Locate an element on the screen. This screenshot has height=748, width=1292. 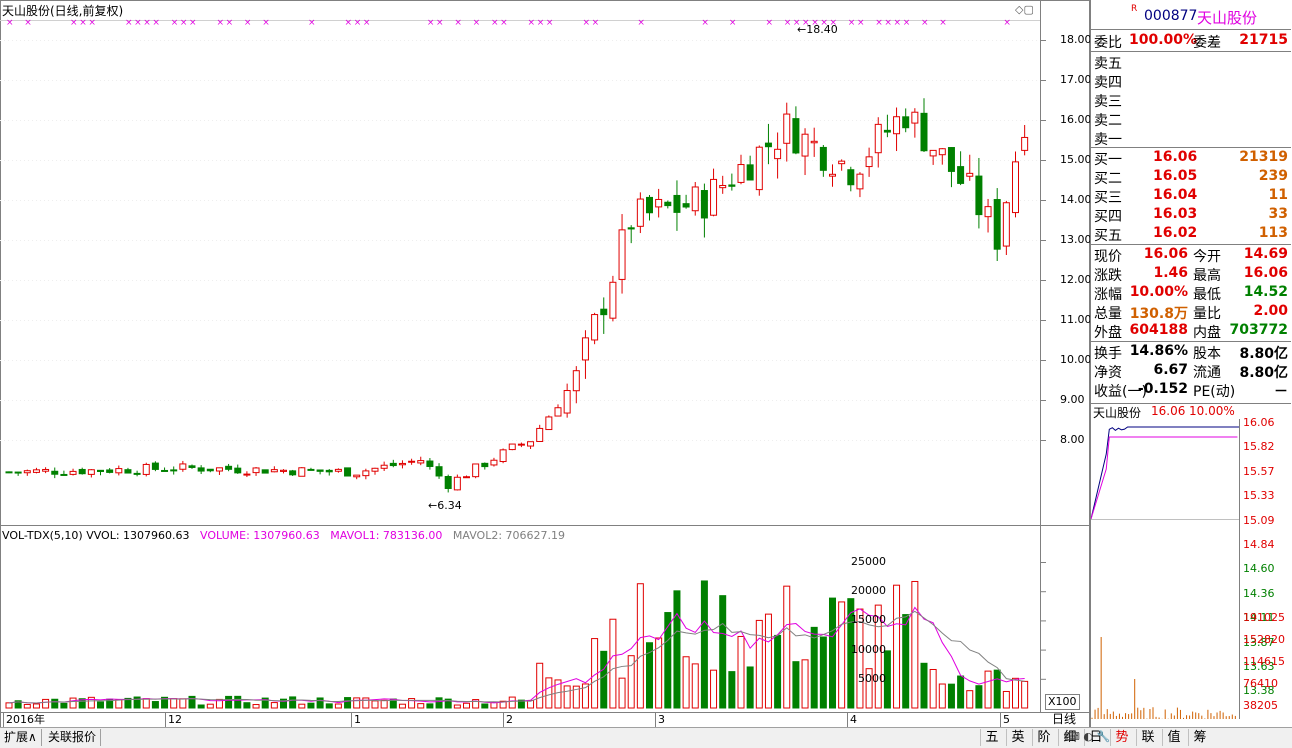
chart-corner-icons: ◇▢ is located at coordinates (1024, 10).